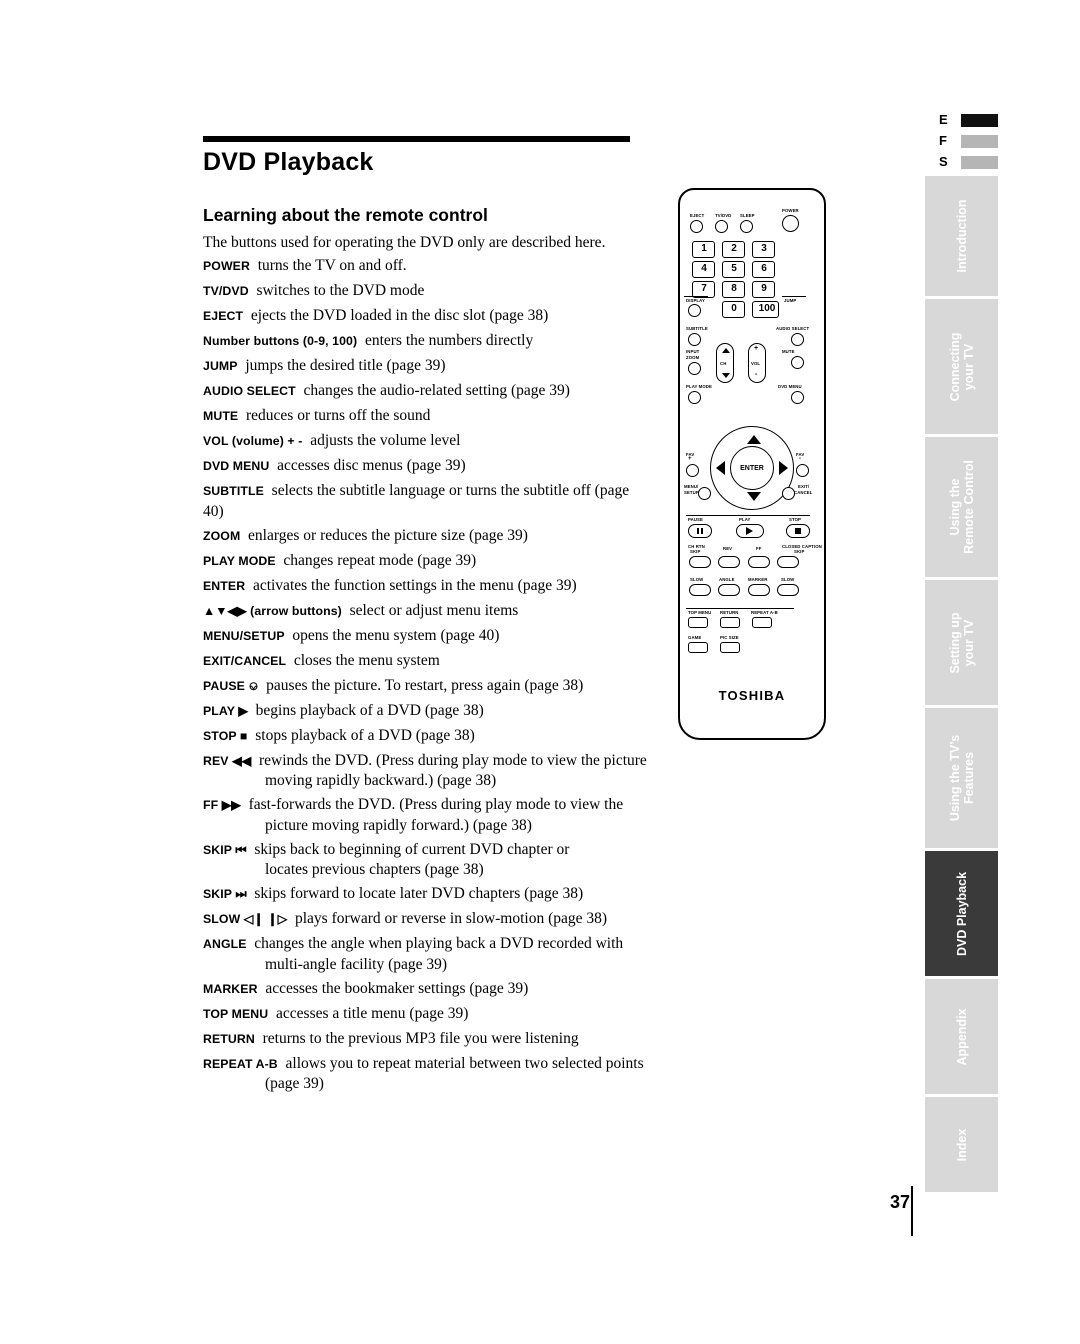  Describe the element at coordinates (372, 1013) in the screenshot. I see `definition-text: accesses a title menu (page 39)` at that location.